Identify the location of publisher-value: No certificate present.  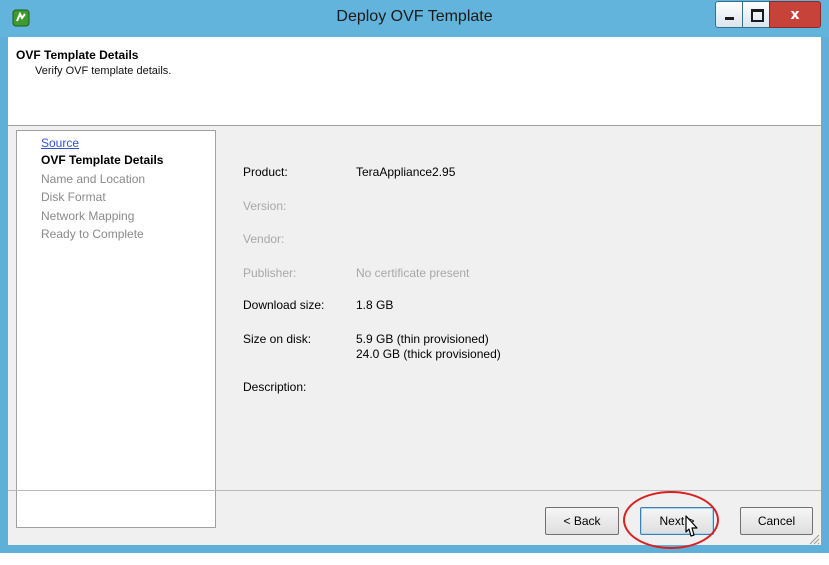
(413, 273).